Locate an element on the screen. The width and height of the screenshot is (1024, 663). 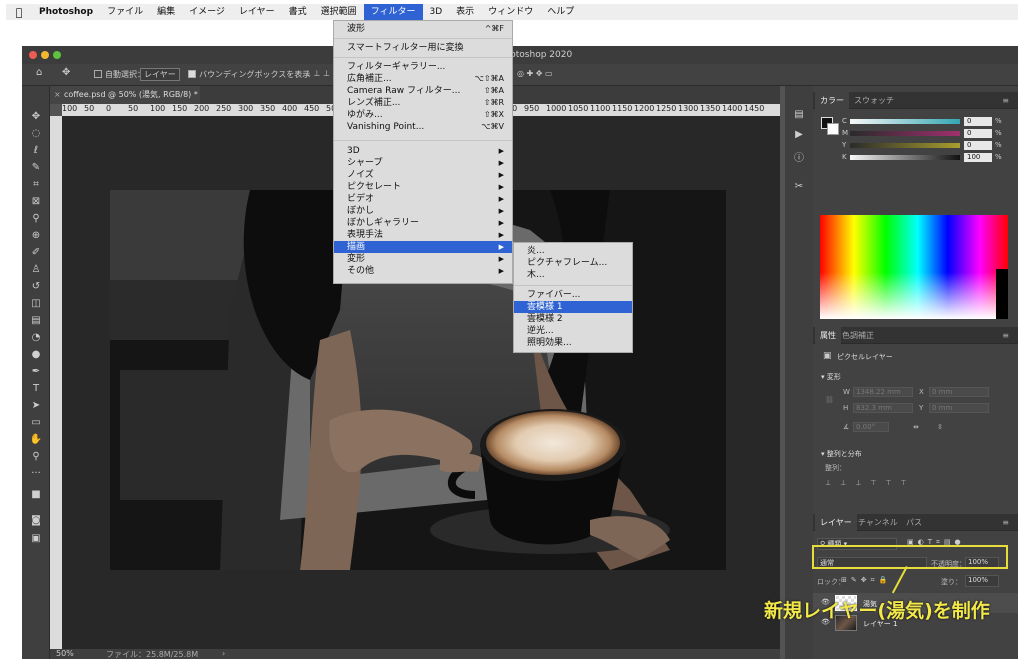
status-menu-chevron-icon: › is located at coordinates (223, 653).